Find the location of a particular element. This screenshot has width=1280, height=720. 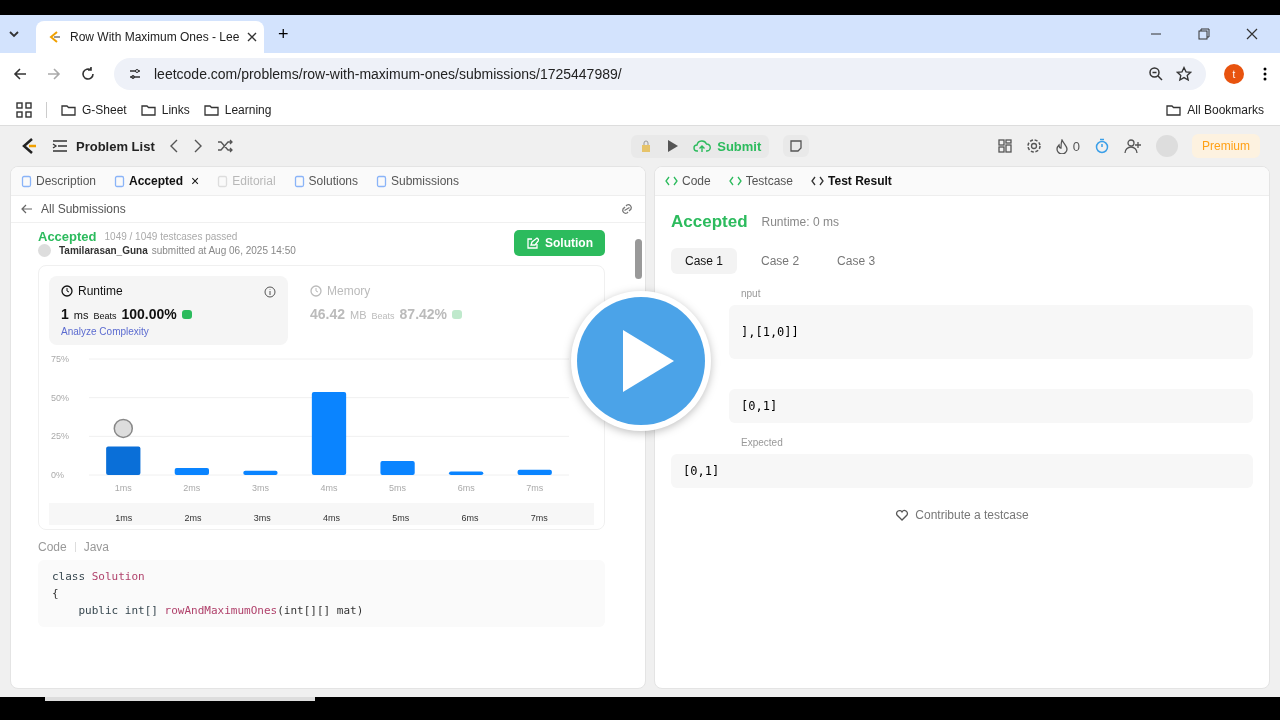

analyze-complexity-link: Analyze Complexity is located at coordinates (168, 331).